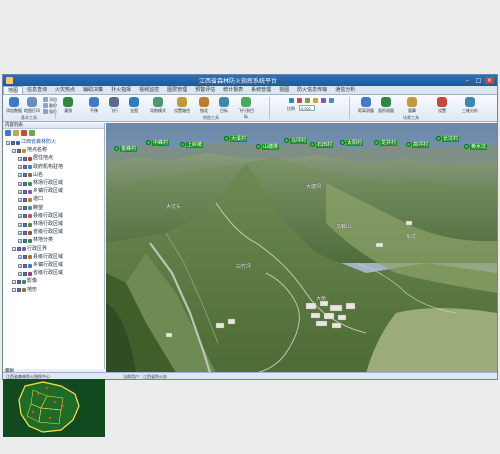  What do you see at coordinates (205, 90) in the screenshot?
I see `tab-7: 预警评估` at bounding box center [205, 90].